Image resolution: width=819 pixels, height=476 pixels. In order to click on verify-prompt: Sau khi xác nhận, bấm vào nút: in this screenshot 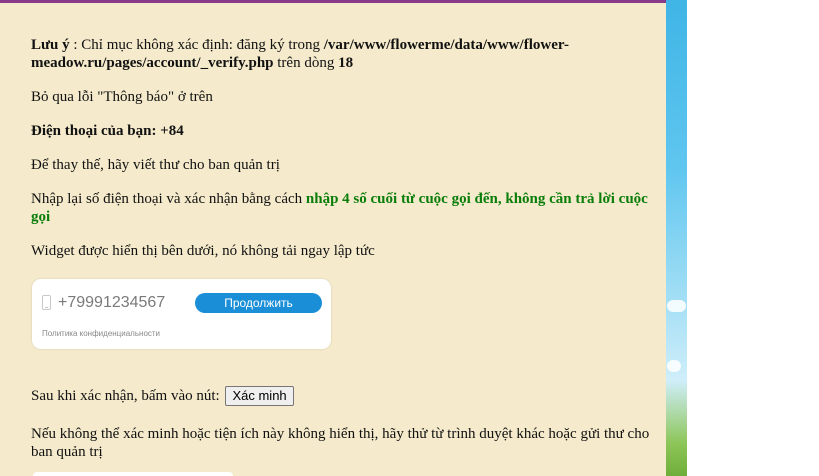, I will do `click(125, 396)`.